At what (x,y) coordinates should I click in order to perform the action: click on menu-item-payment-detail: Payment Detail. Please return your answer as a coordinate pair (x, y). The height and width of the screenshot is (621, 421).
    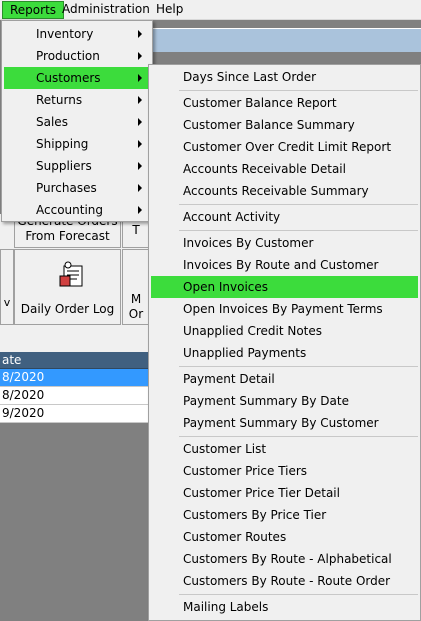
    Looking at the image, I should click on (284, 379).